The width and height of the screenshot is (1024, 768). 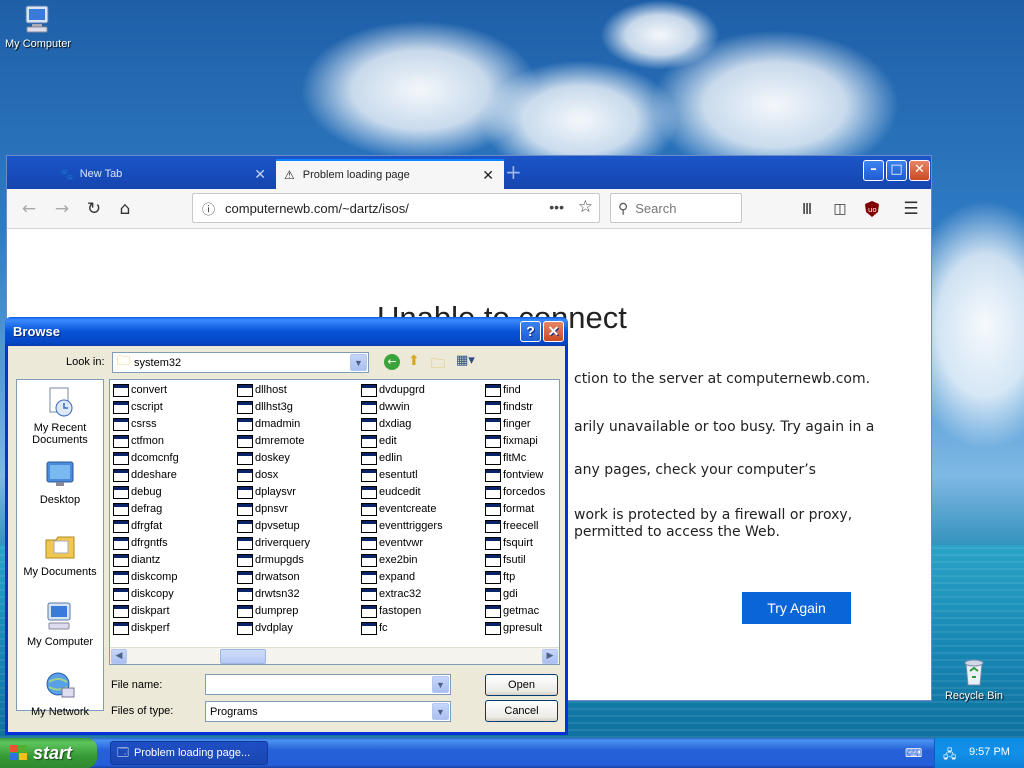 What do you see at coordinates (137, 509) in the screenshot?
I see `file-item: defrag` at bounding box center [137, 509].